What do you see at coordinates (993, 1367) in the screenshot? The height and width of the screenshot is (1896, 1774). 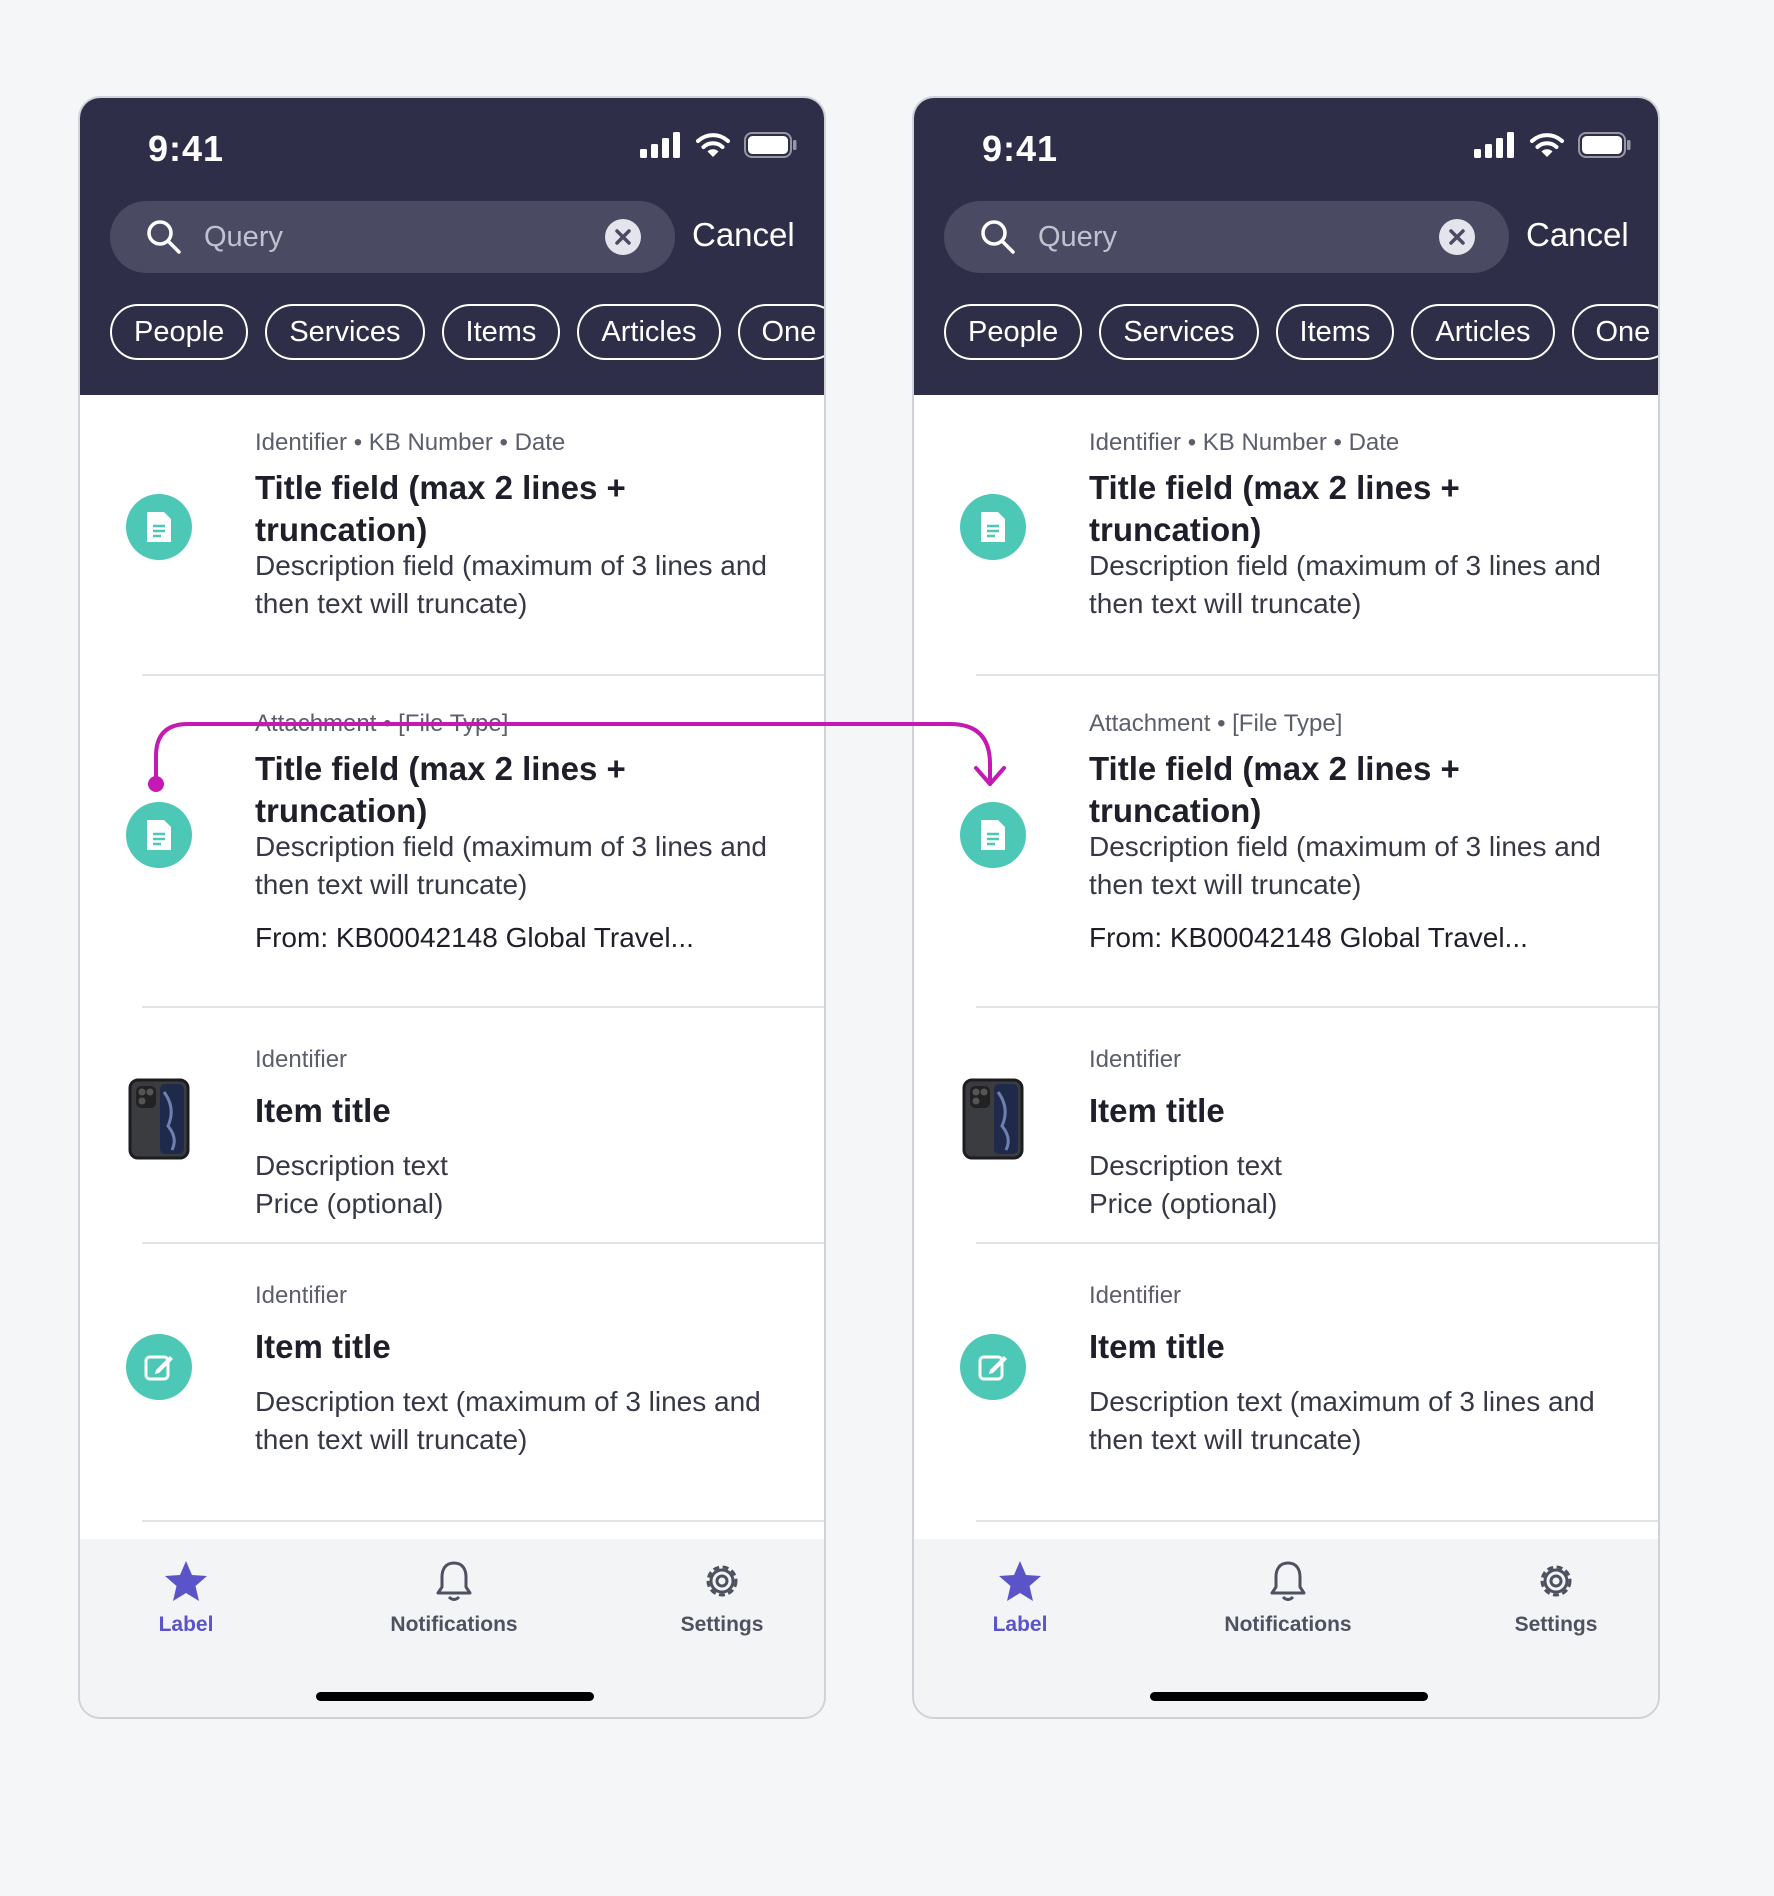 I see `edit-icon` at bounding box center [993, 1367].